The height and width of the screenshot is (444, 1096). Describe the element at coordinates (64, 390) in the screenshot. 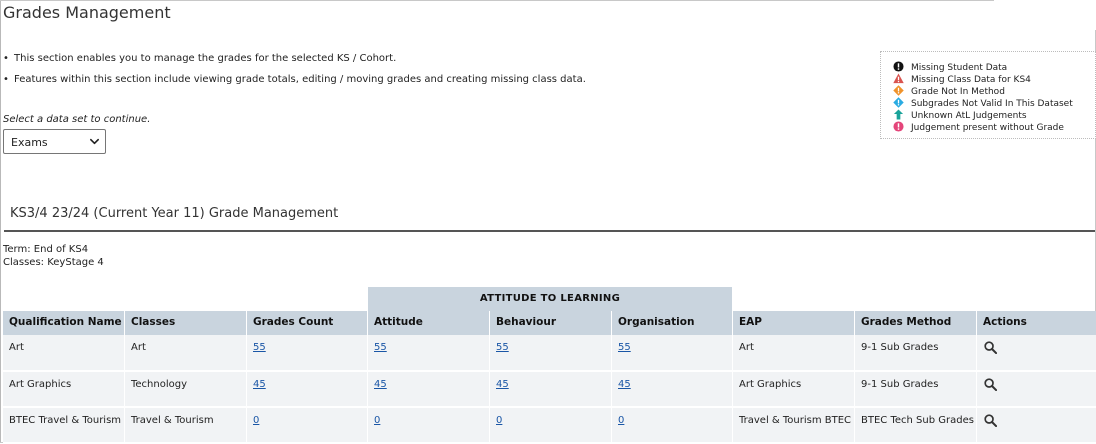

I see `qualification-cell: Art Graphics` at that location.